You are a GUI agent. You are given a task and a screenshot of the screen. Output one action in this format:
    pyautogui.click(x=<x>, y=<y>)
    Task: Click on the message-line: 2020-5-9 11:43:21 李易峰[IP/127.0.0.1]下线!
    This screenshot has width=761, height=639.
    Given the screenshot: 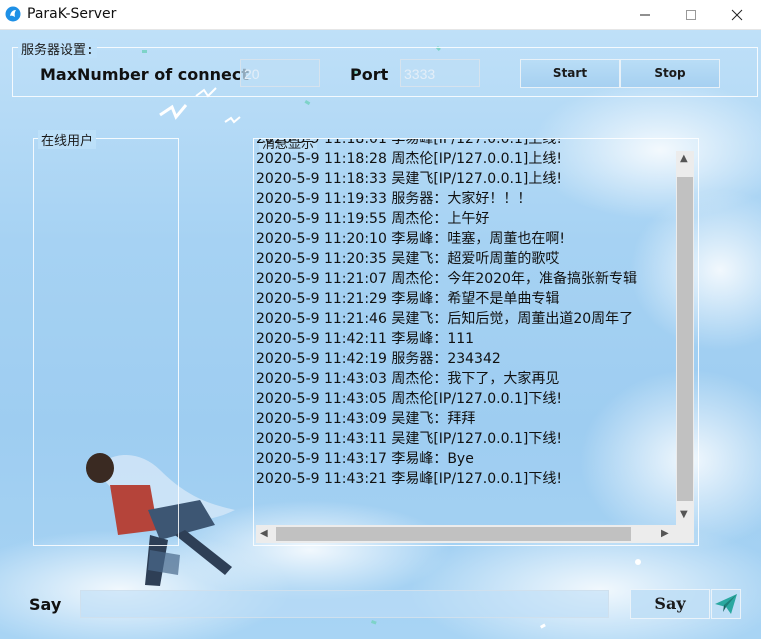 What is the action you would take?
    pyautogui.click(x=409, y=479)
    